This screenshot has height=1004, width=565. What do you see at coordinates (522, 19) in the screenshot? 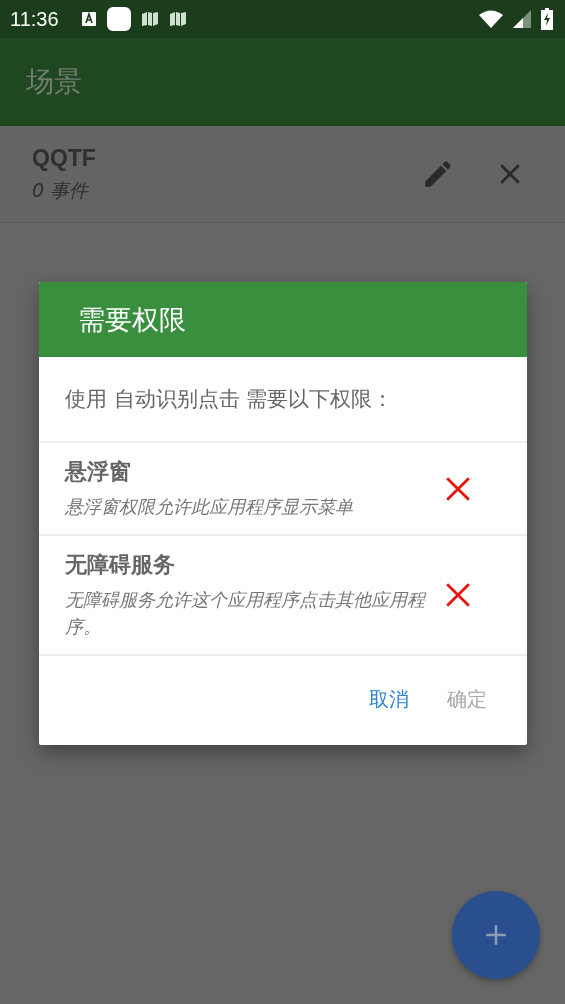
I see `signal-icon` at bounding box center [522, 19].